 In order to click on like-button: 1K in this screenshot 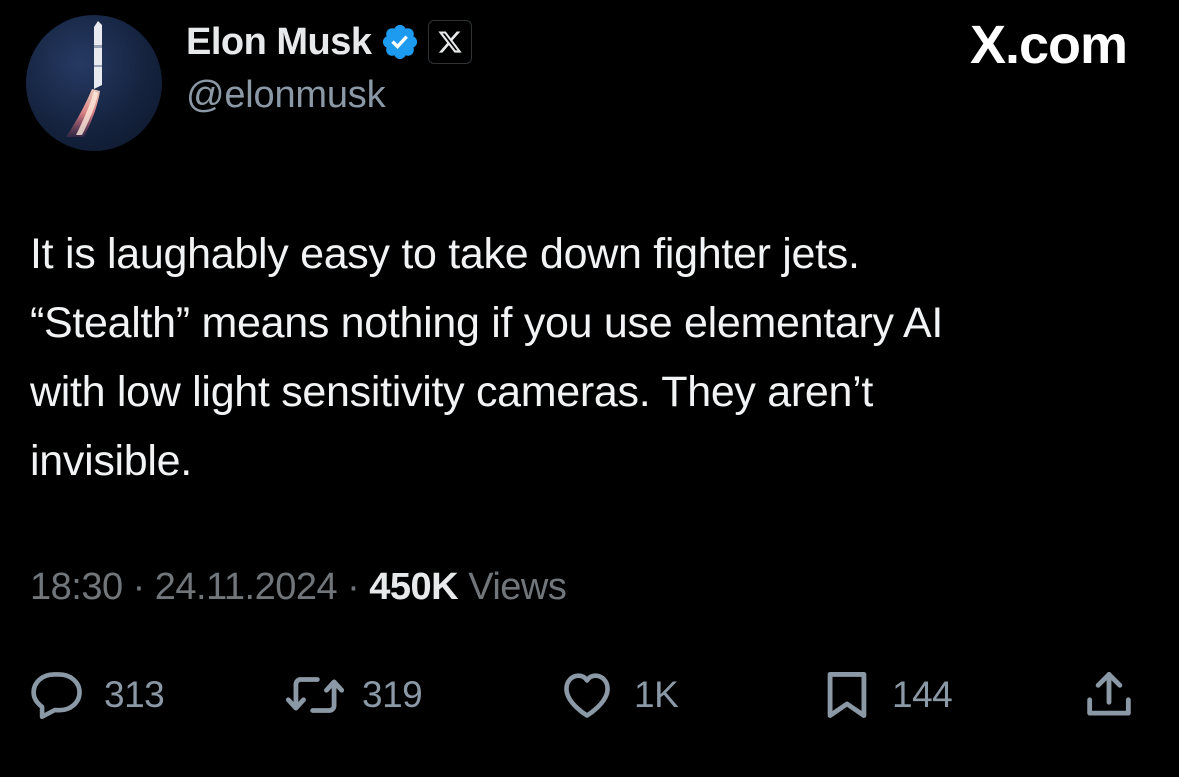, I will do `click(617, 695)`.